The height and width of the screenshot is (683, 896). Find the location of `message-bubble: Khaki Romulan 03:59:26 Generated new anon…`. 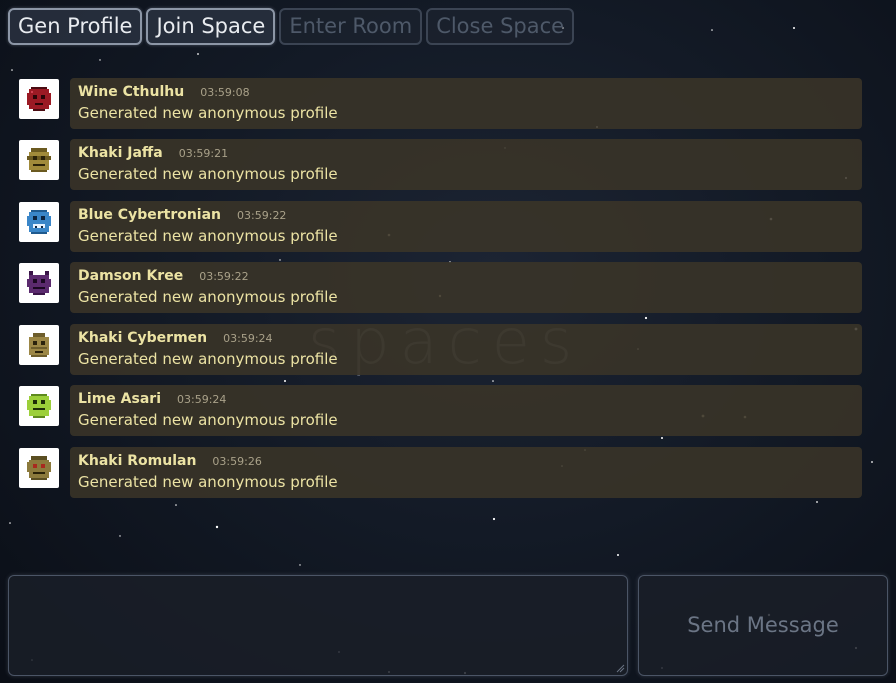

message-bubble: Khaki Romulan 03:59:26 Generated new anon… is located at coordinates (466, 472).